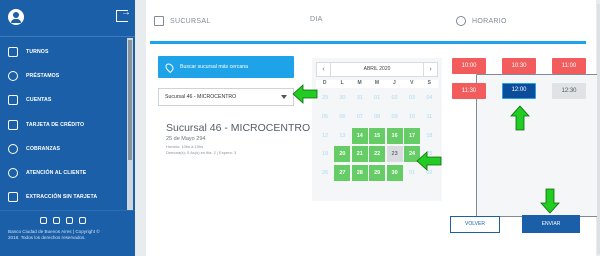  Describe the element at coordinates (342, 154) in the screenshot. I see `calendar-day: 20` at that location.